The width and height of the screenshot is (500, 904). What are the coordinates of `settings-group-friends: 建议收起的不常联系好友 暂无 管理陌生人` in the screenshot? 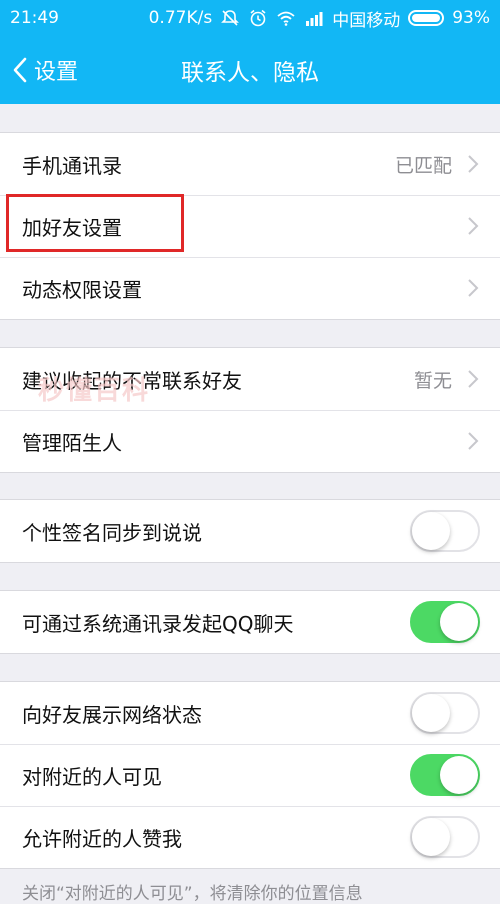 It's located at (250, 410).